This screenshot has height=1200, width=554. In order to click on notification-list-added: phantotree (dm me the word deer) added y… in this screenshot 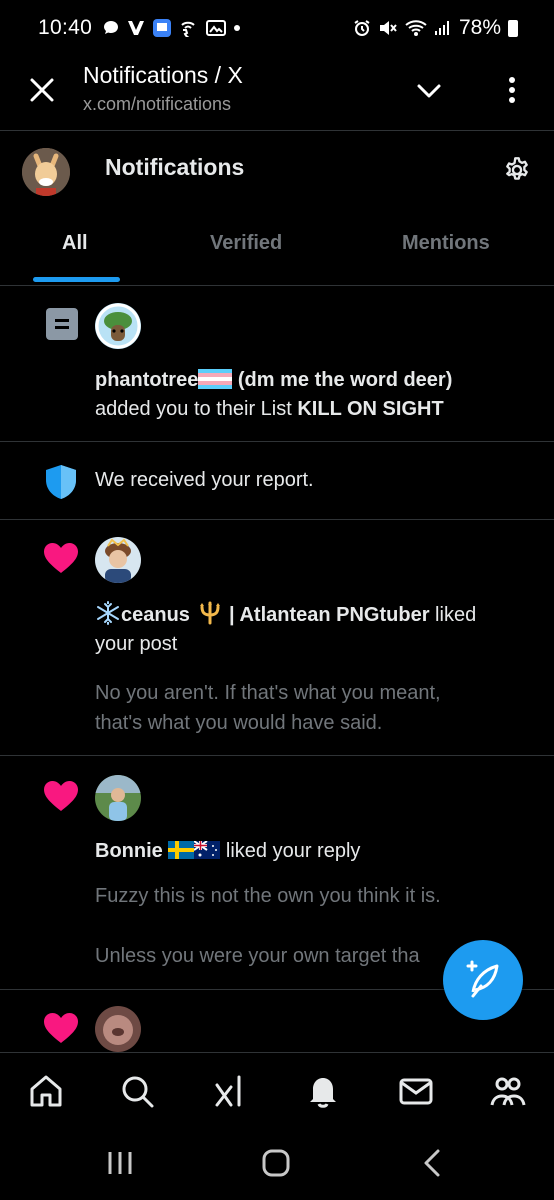, I will do `click(277, 364)`.